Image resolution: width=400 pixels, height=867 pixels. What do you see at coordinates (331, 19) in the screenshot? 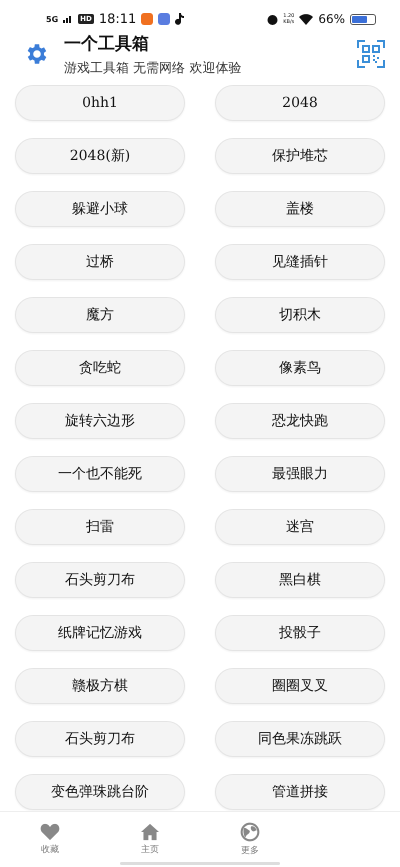
I see `battery-percent: 66%` at bounding box center [331, 19].